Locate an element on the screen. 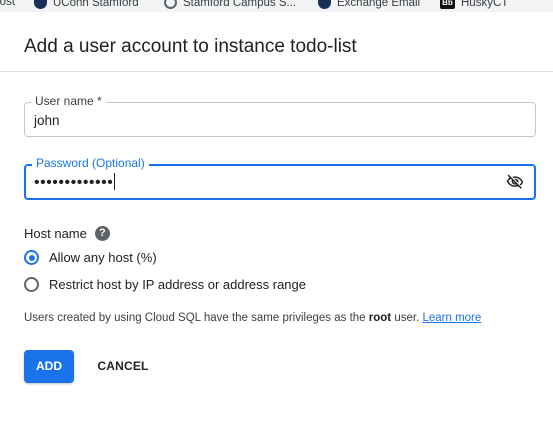 Image resolution: width=553 pixels, height=442 pixels. radio-allow-any-host: Allow any host (%) is located at coordinates (90, 257).